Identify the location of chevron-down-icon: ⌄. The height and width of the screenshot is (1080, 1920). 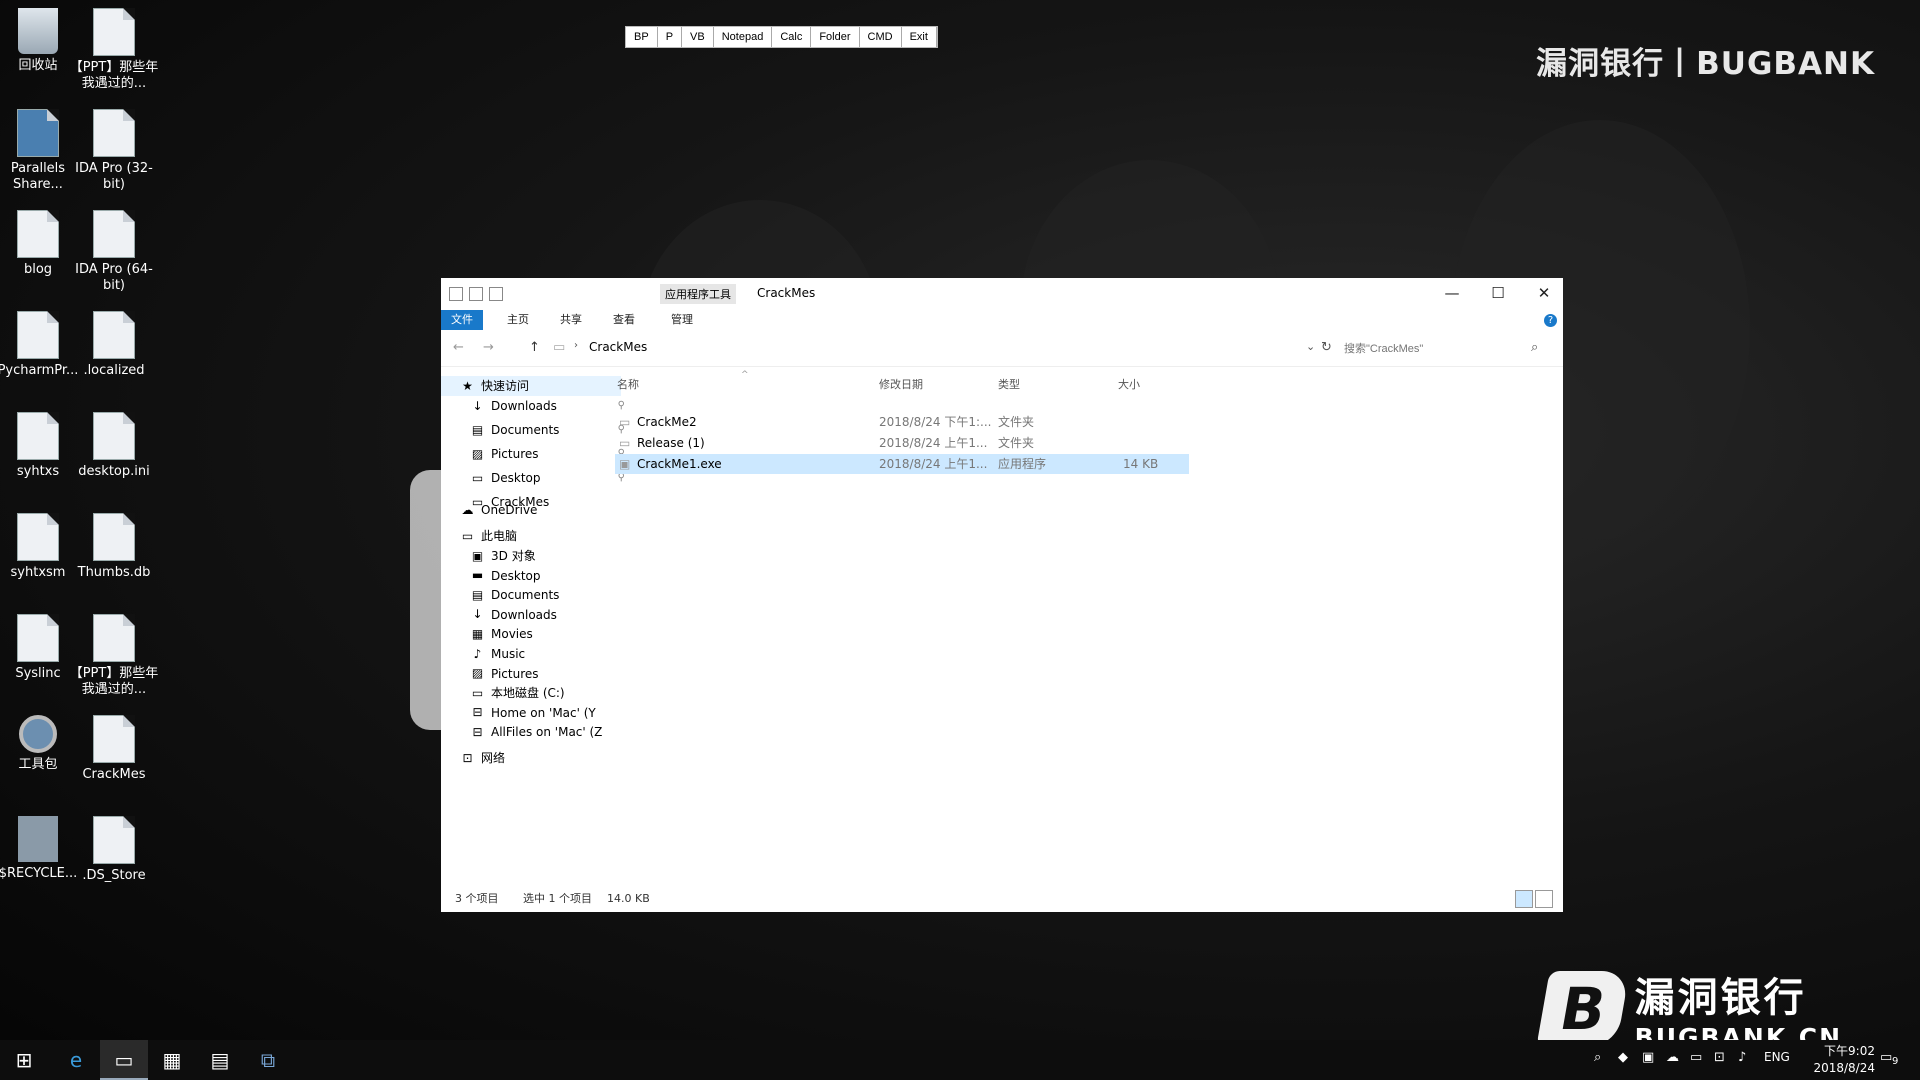
(1310, 346).